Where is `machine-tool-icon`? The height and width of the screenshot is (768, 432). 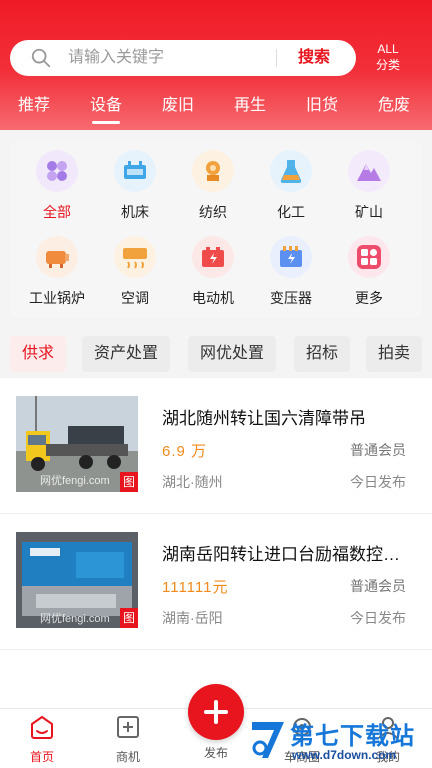
machine-tool-icon is located at coordinates (135, 171).